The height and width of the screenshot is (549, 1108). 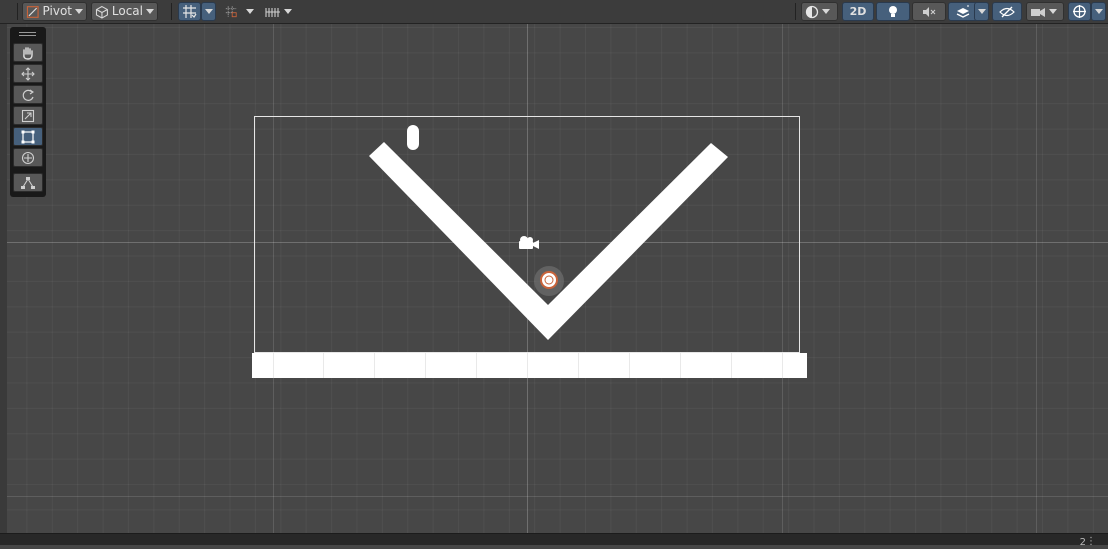 What do you see at coordinates (127, 11) in the screenshot?
I see `local-label: Local` at bounding box center [127, 11].